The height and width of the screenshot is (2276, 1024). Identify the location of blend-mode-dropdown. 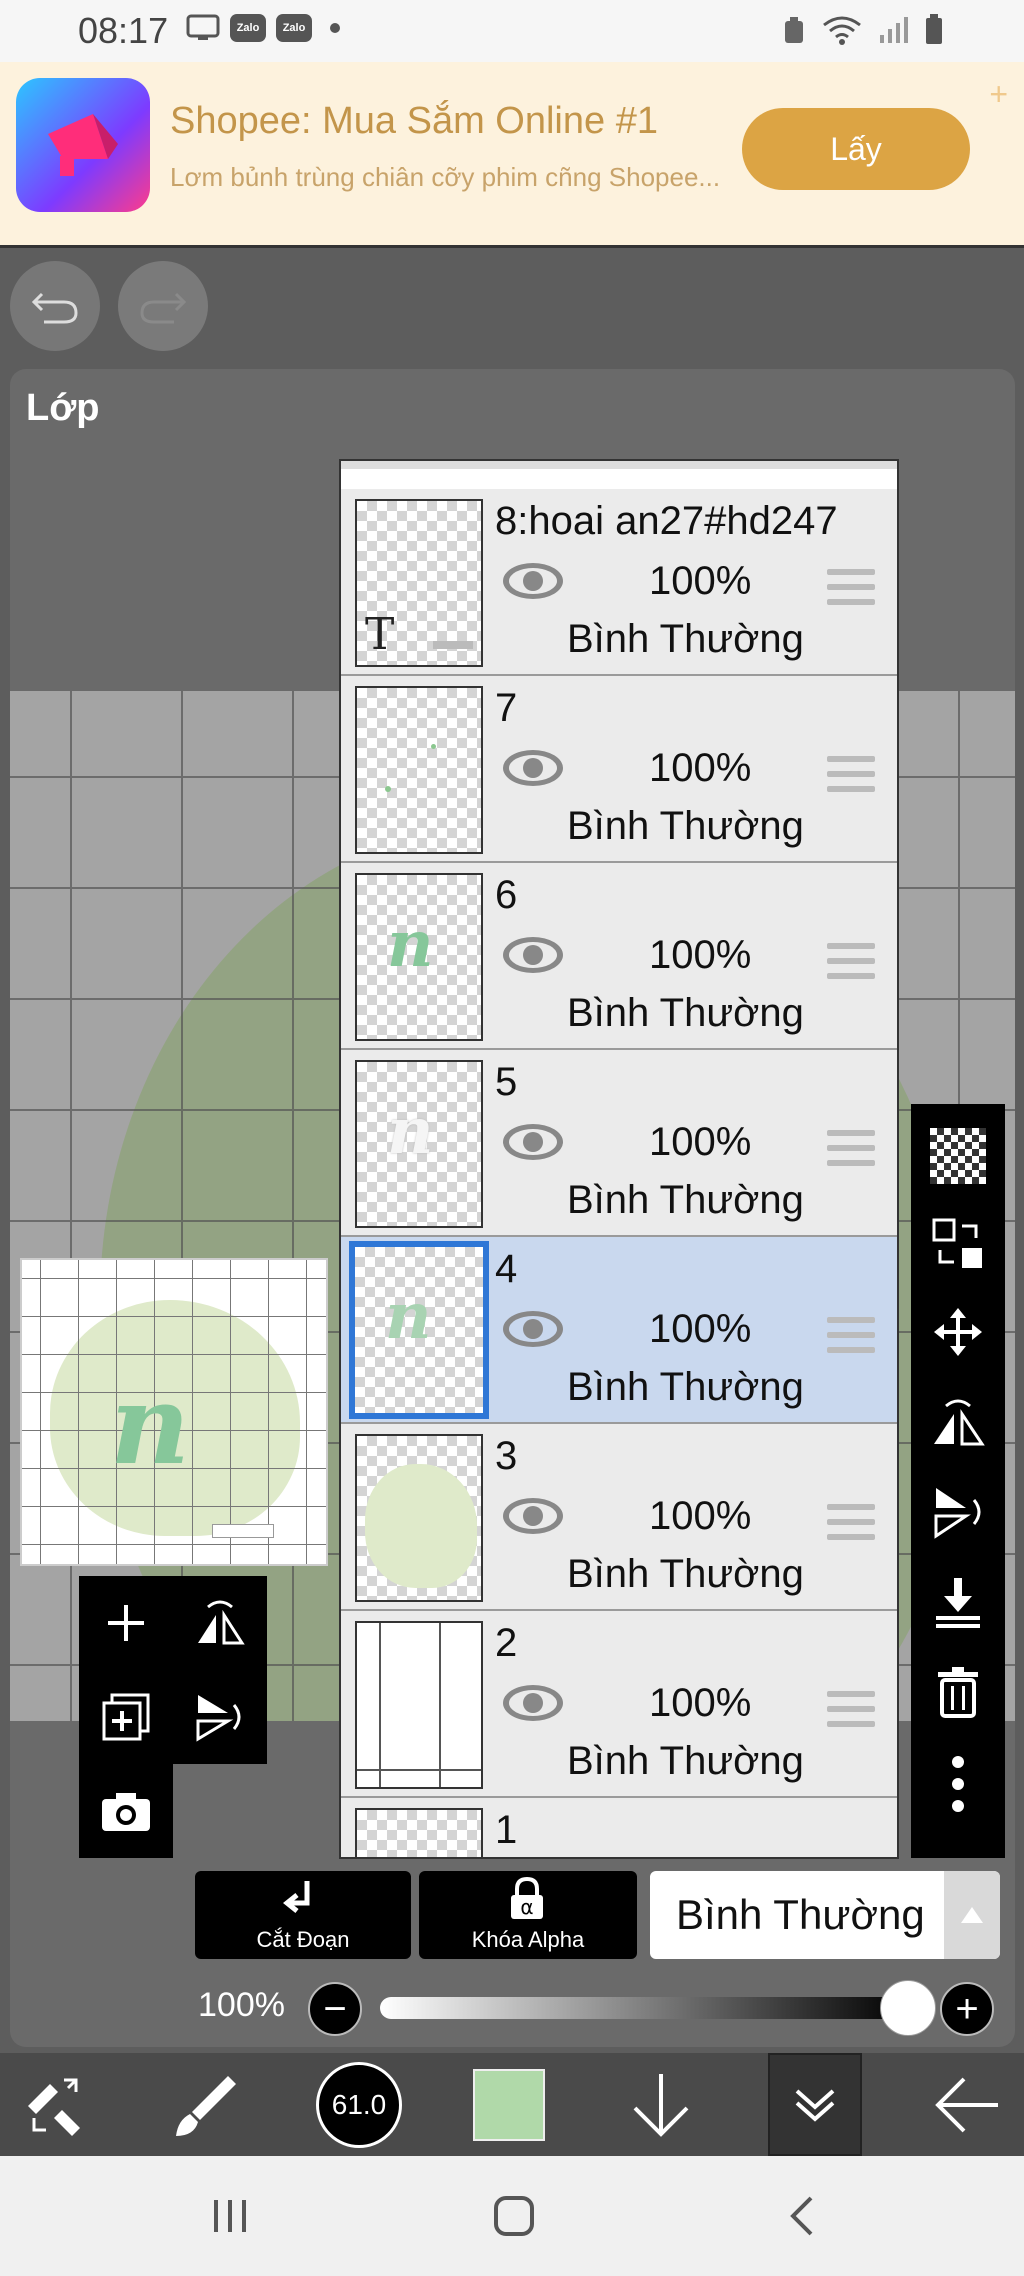
(972, 1915).